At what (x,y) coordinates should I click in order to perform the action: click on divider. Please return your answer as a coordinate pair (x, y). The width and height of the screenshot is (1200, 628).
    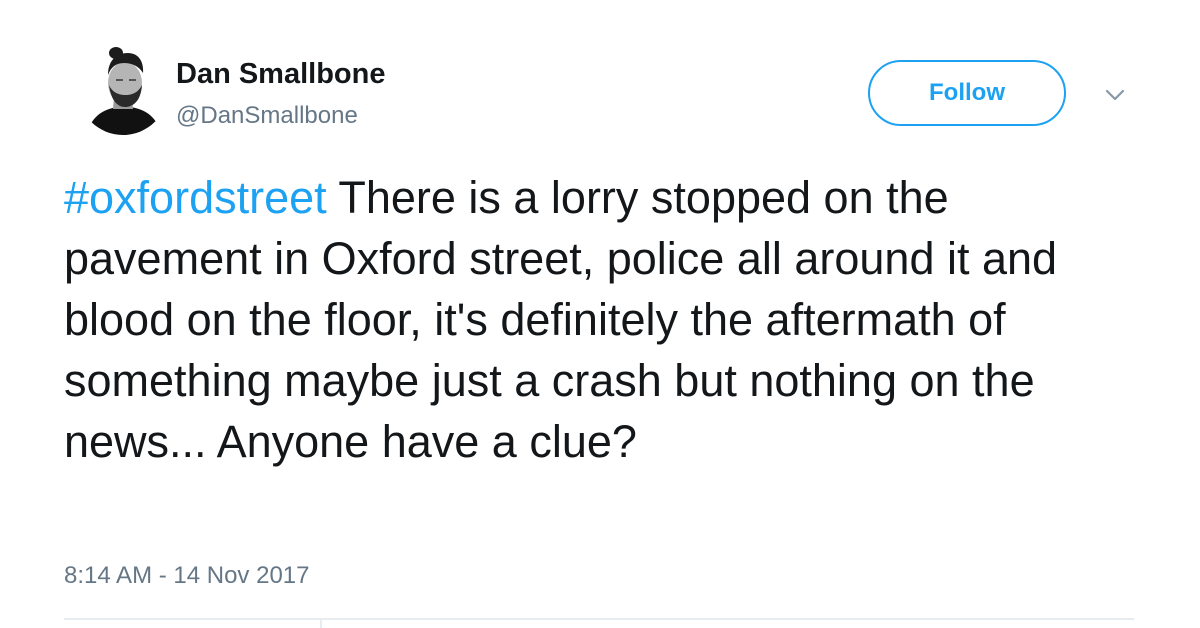
    Looking at the image, I should click on (599, 619).